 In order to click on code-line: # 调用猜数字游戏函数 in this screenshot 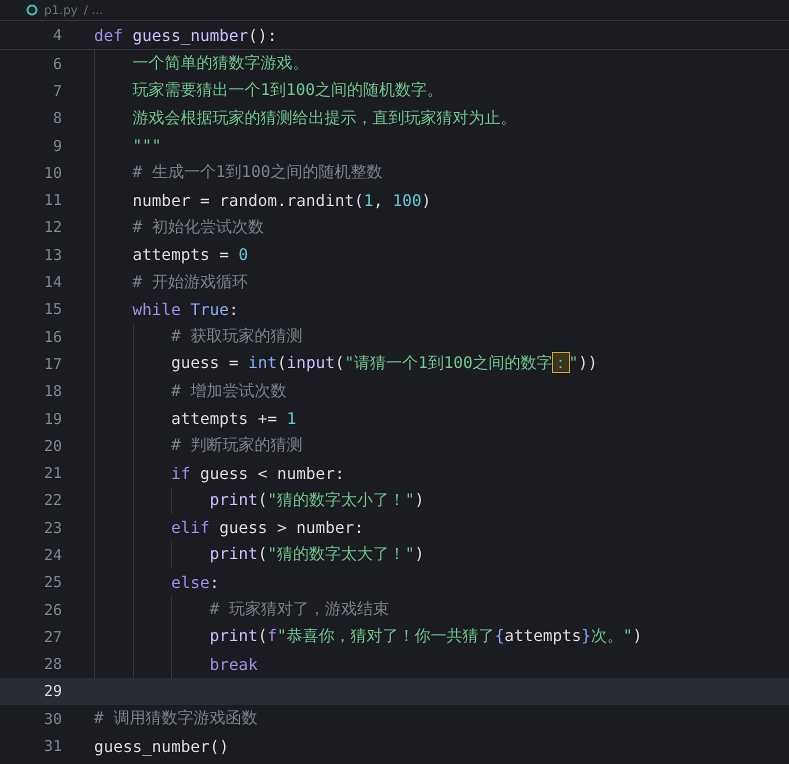, I will do `click(176, 719)`.